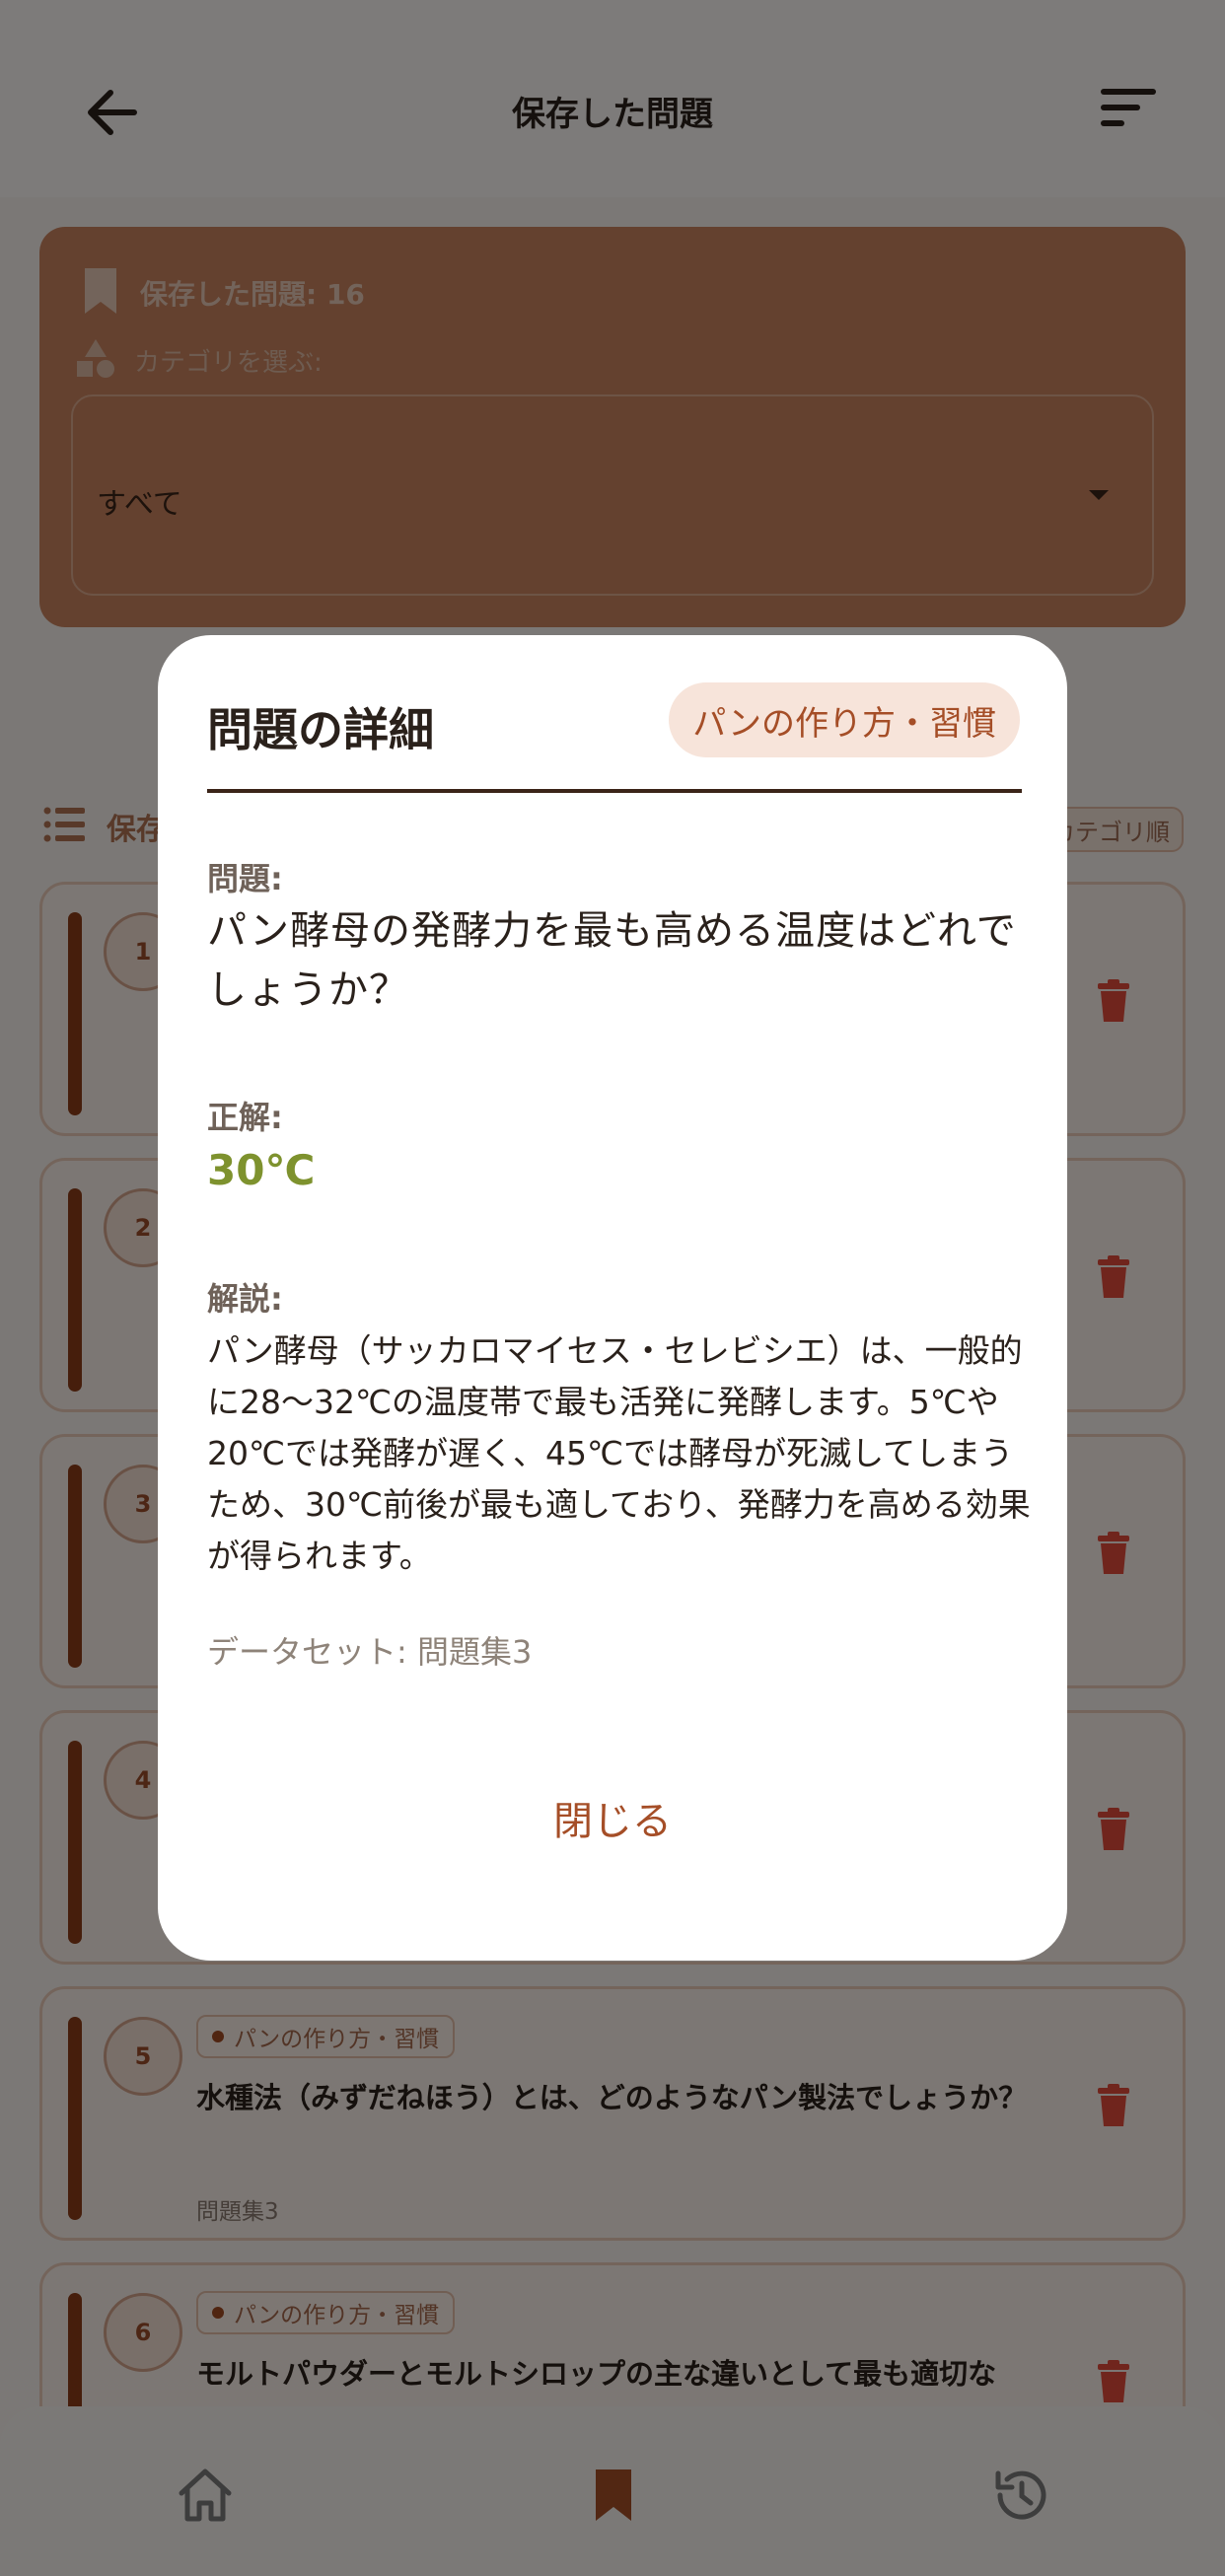 The width and height of the screenshot is (1225, 2576). I want to click on question-text: パン酵母の発酵力を最も高める温度はどれでしょうか？, so click(612, 960).